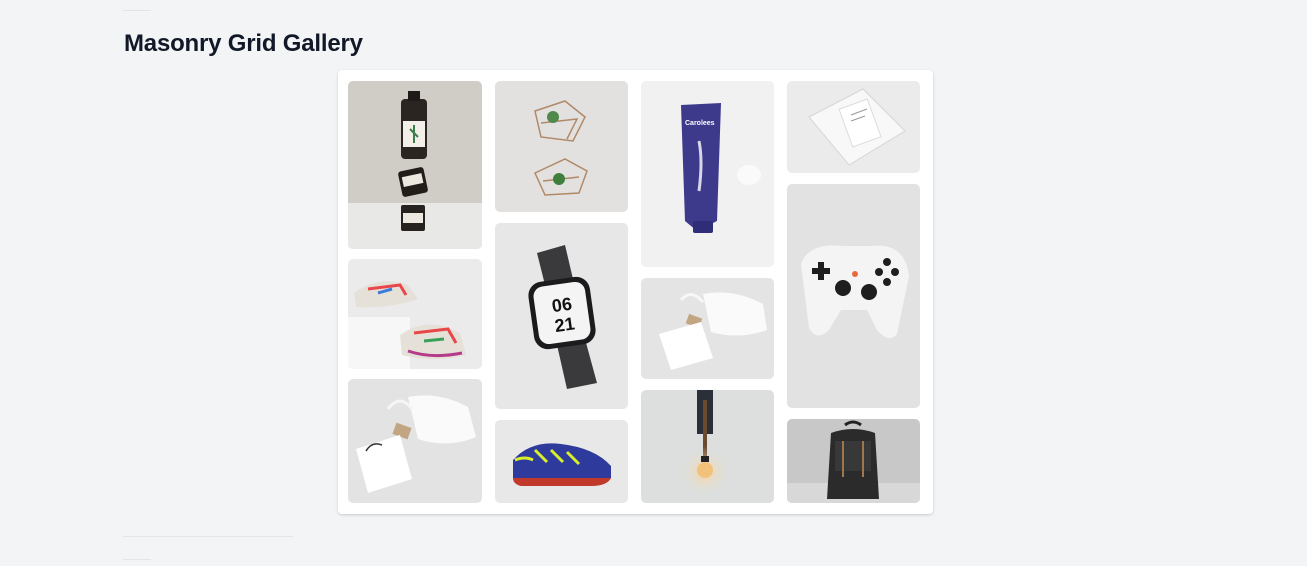 Image resolution: width=1307 pixels, height=566 pixels. Describe the element at coordinates (707, 174) in the screenshot. I see `gallery-item-cream-tube: Carolees` at that location.